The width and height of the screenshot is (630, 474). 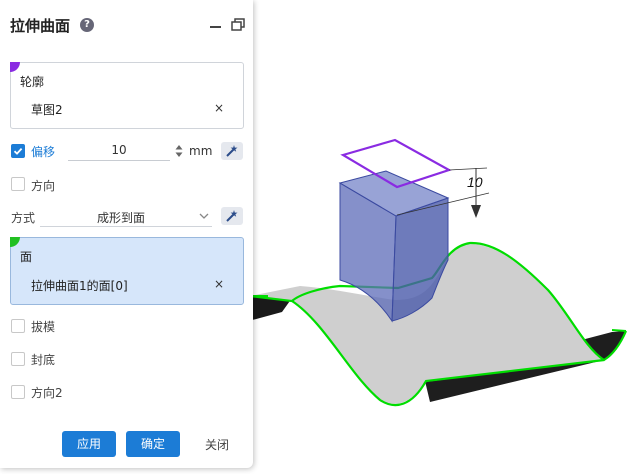 What do you see at coordinates (201, 151) in the screenshot?
I see `offset-unit: mm` at bounding box center [201, 151].